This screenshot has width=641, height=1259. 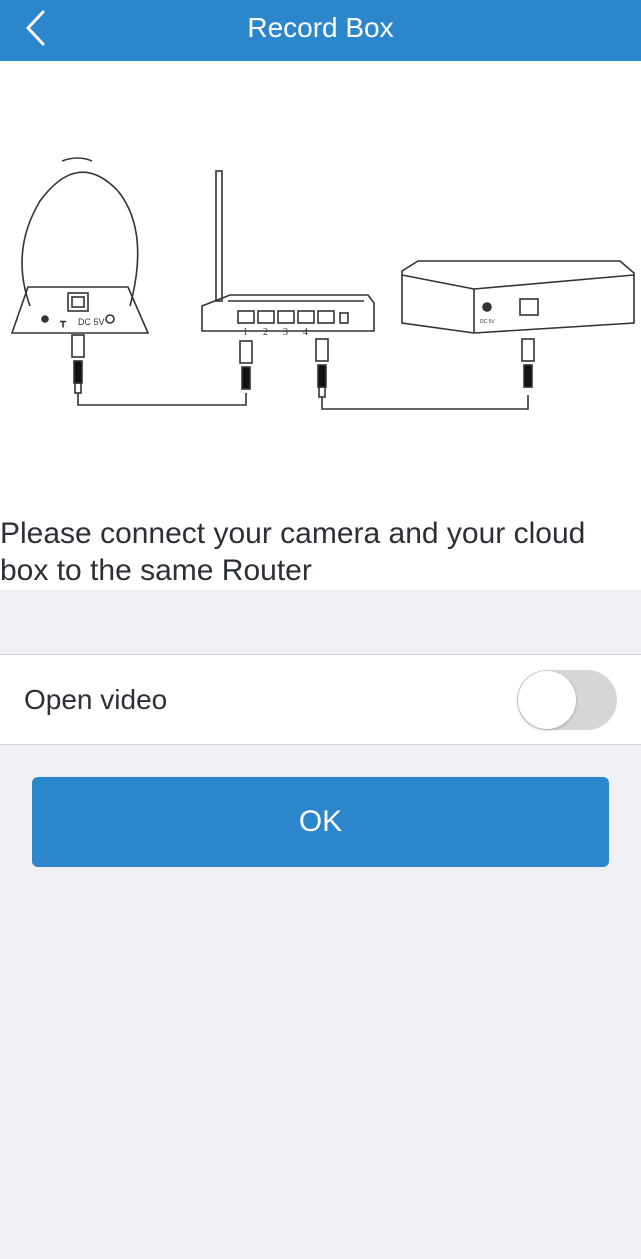 I want to click on ok-button: OK, so click(x=320, y=822).